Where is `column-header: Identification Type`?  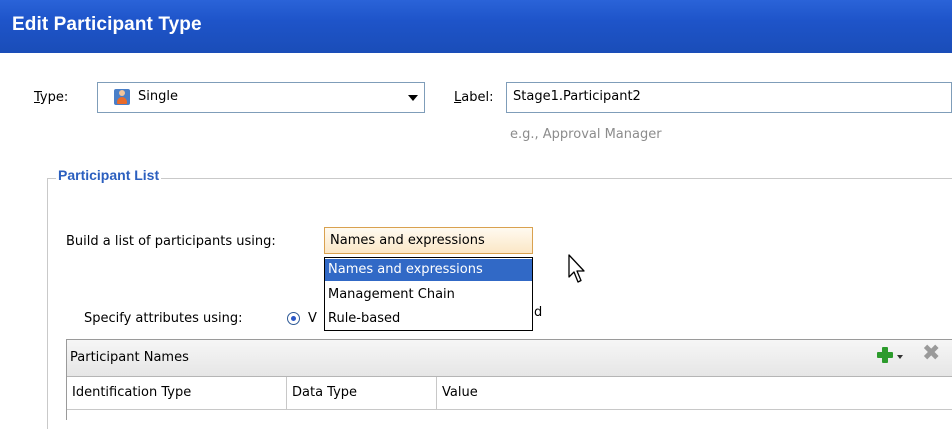
column-header: Identification Type is located at coordinates (177, 393).